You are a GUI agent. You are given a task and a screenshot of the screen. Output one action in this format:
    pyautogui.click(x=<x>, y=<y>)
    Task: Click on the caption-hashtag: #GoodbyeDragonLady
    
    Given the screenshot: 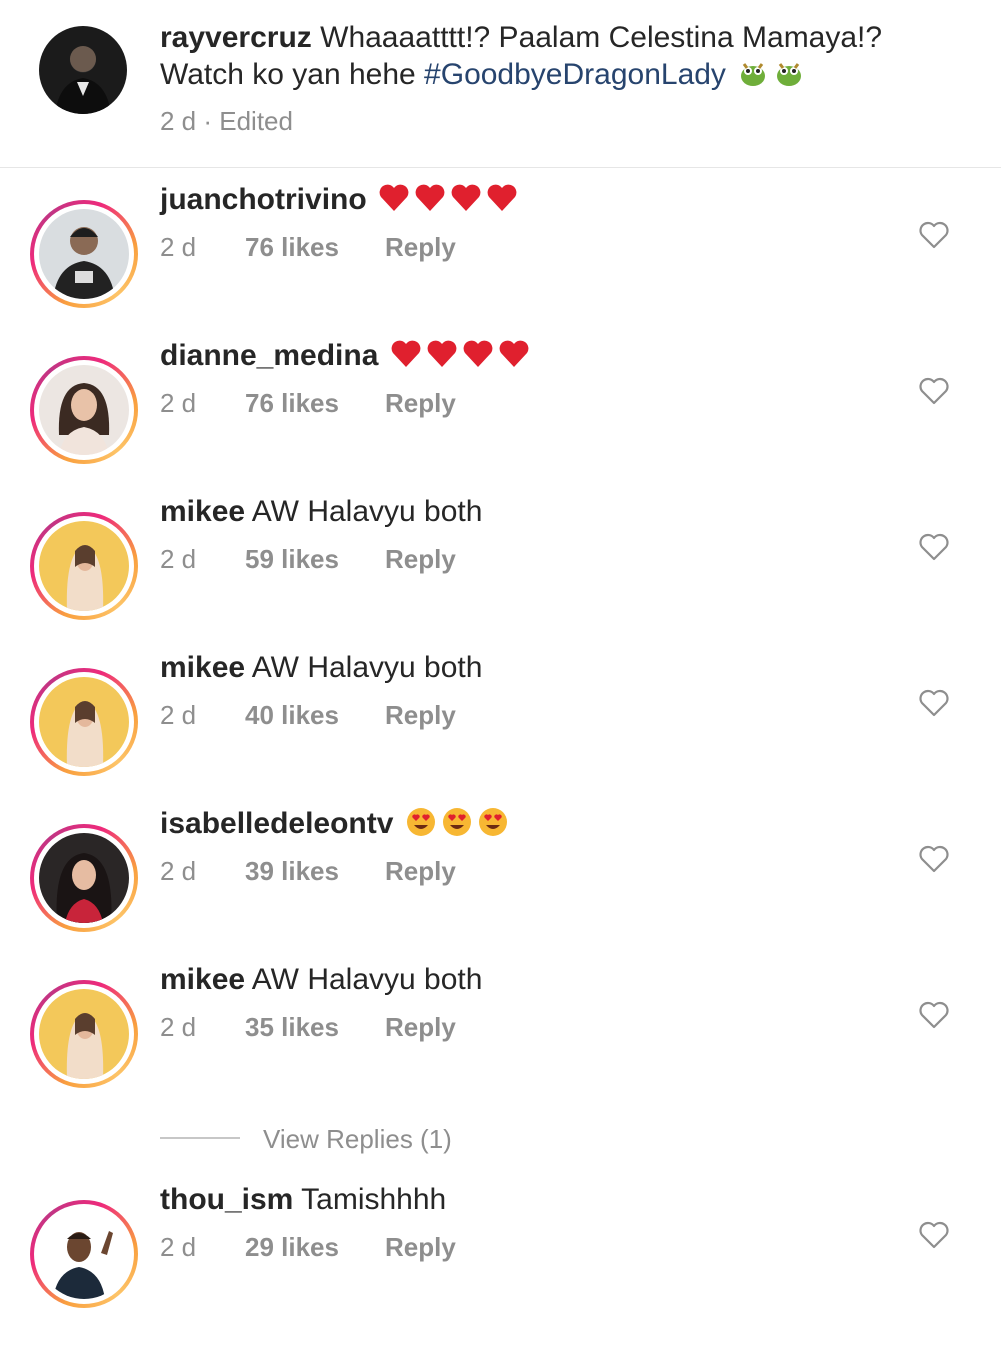 What is the action you would take?
    pyautogui.click(x=575, y=74)
    